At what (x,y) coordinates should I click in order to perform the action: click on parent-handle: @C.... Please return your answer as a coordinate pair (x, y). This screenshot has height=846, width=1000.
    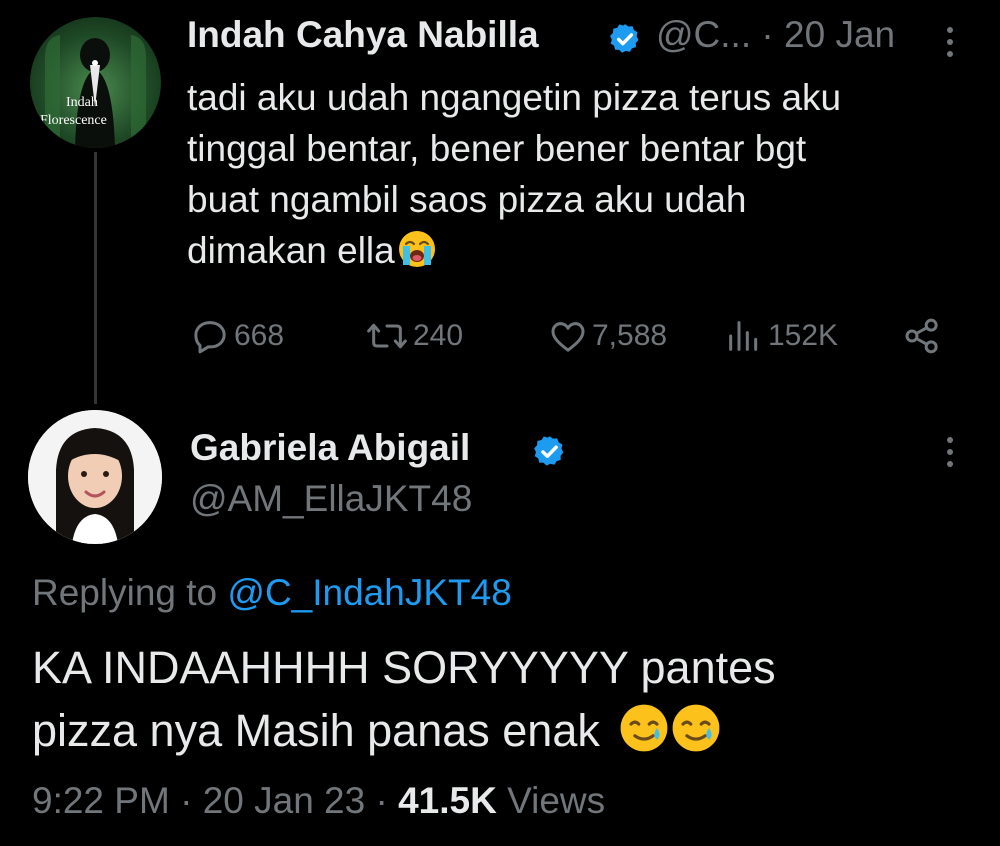
    Looking at the image, I should click on (703, 34).